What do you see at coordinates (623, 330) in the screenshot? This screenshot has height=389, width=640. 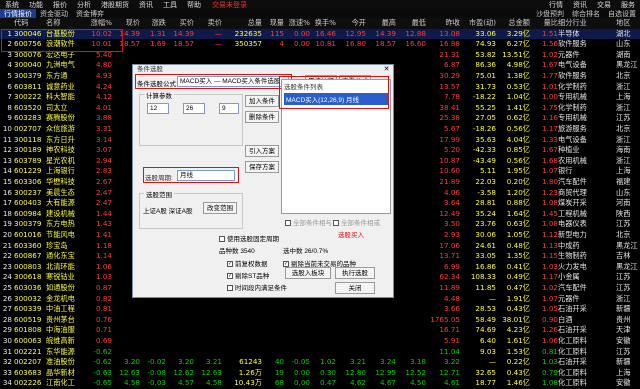 I see `cell: 天津` at bounding box center [623, 330].